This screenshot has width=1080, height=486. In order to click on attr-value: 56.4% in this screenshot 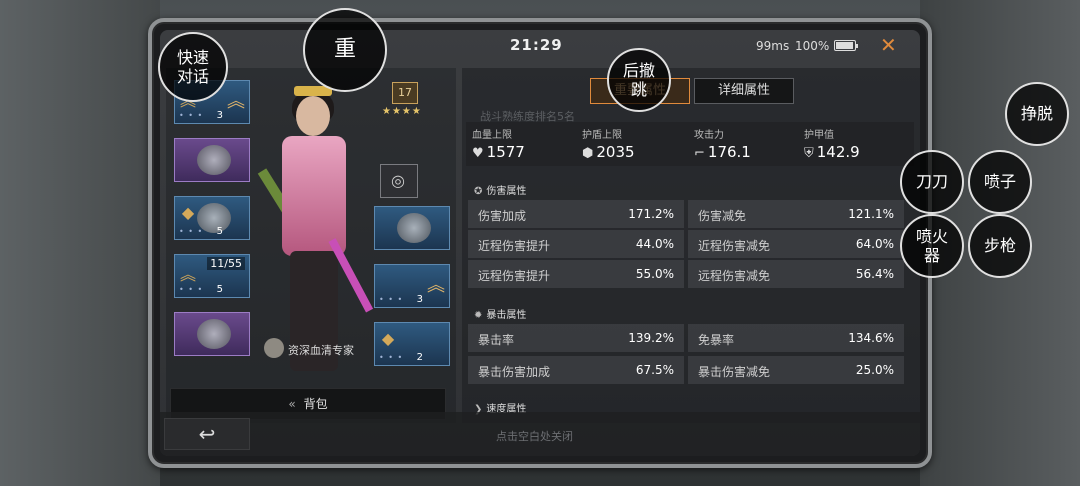, I will do `click(874, 274)`.